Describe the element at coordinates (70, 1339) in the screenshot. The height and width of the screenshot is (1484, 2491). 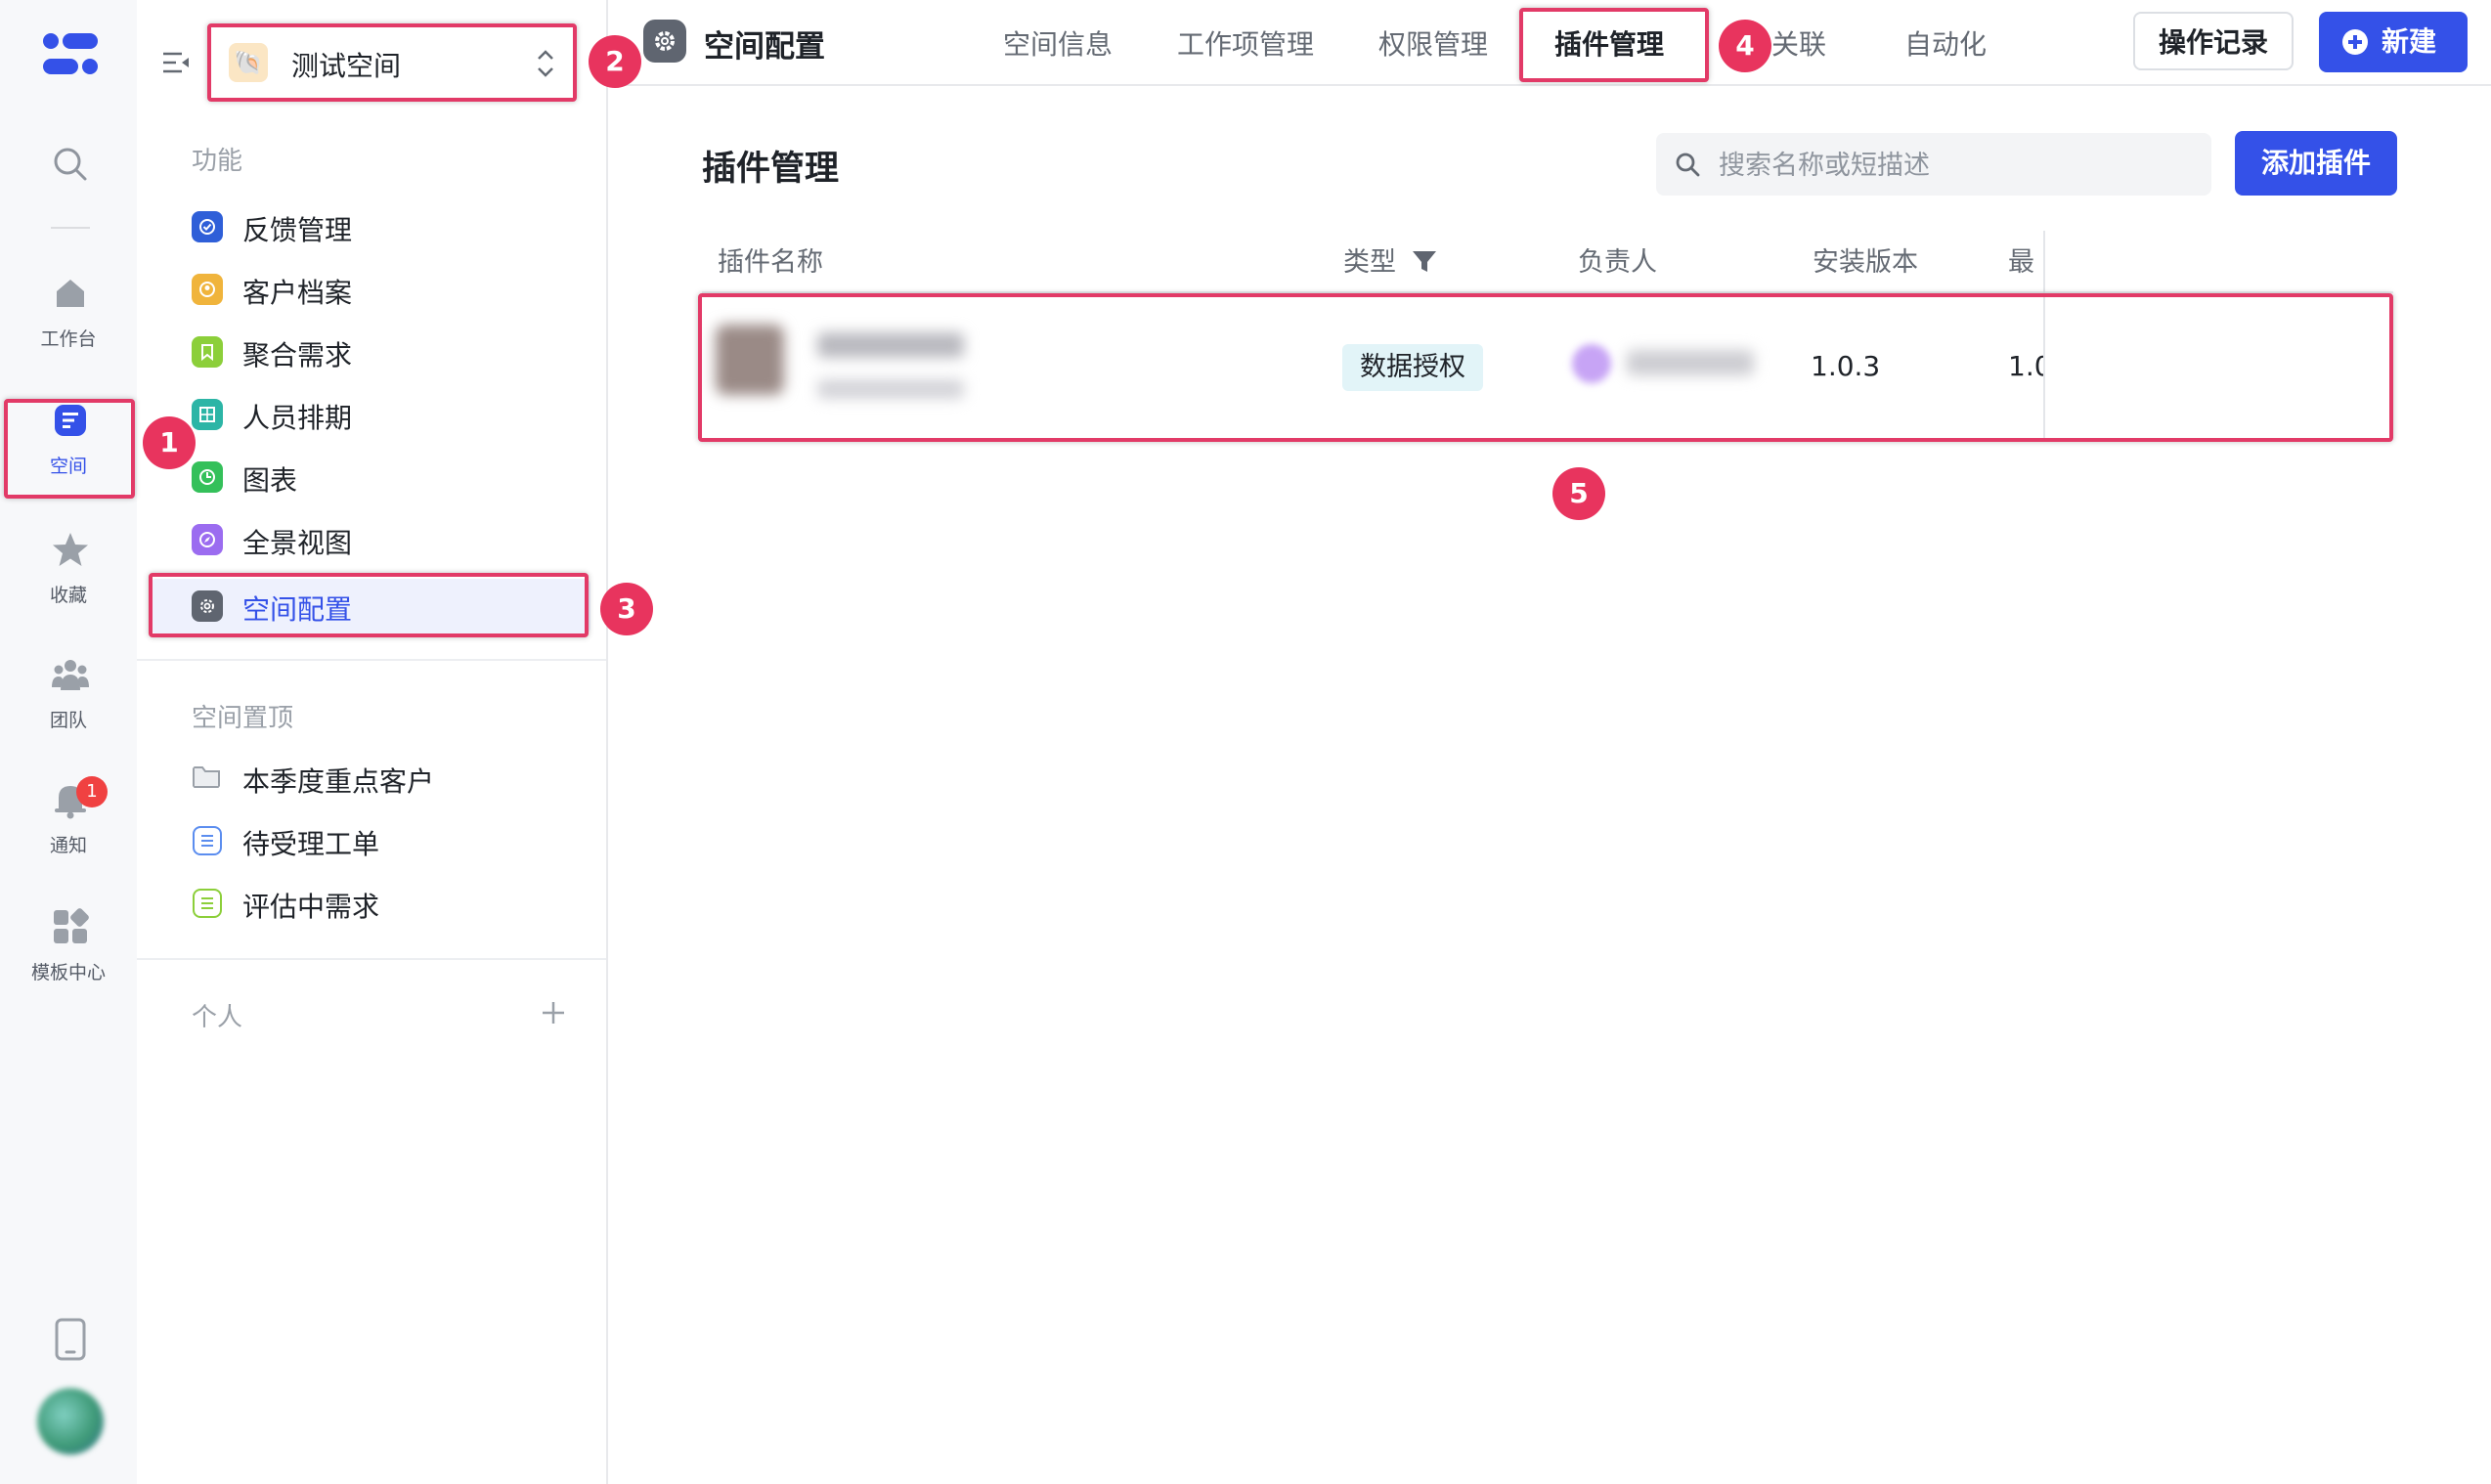
I see `mobile-icon` at that location.